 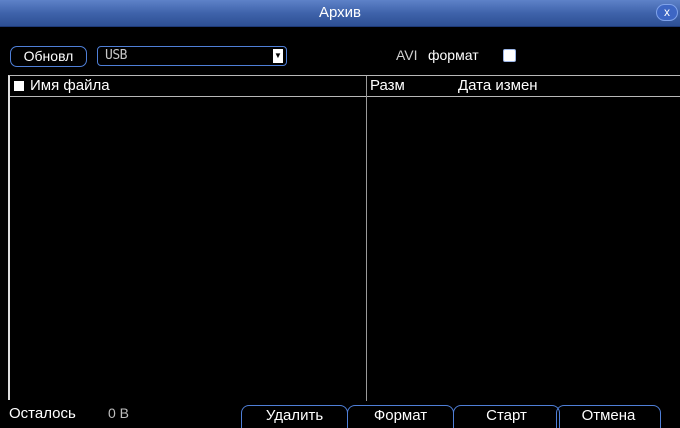 What do you see at coordinates (4, 237) in the screenshot?
I see `table-left-edge` at bounding box center [4, 237].